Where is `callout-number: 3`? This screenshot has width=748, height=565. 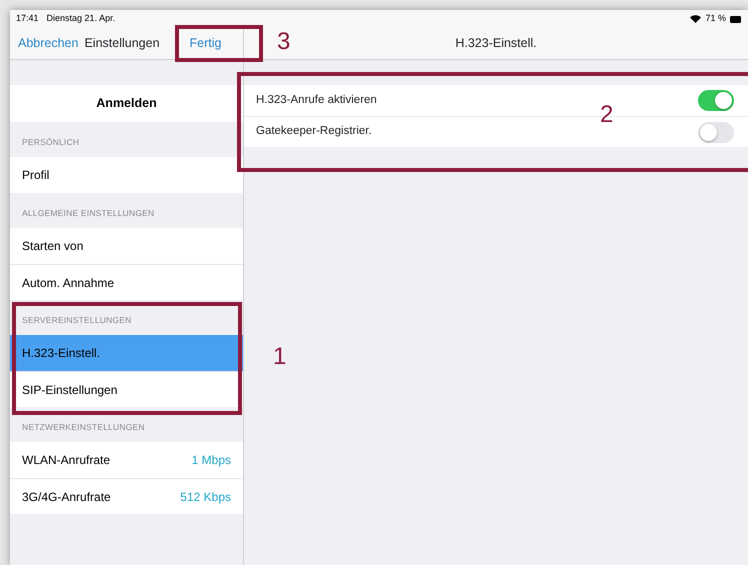
callout-number: 3 is located at coordinates (283, 42).